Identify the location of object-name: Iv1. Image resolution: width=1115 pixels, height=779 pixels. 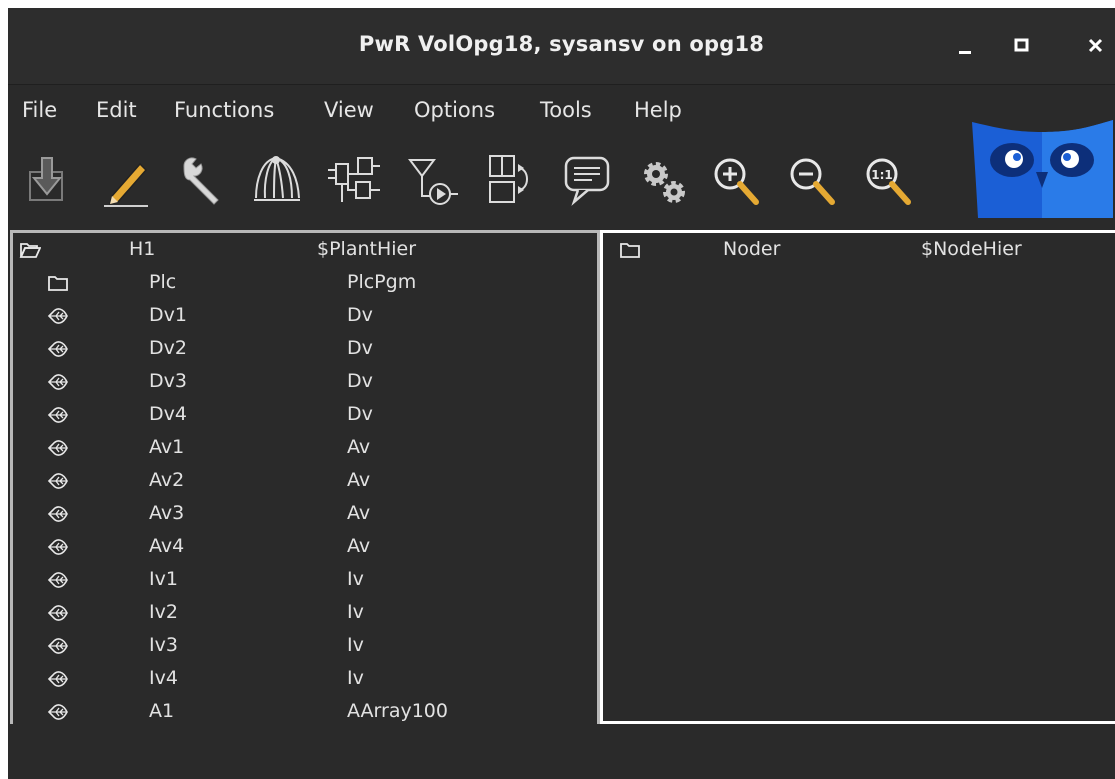
(163, 579).